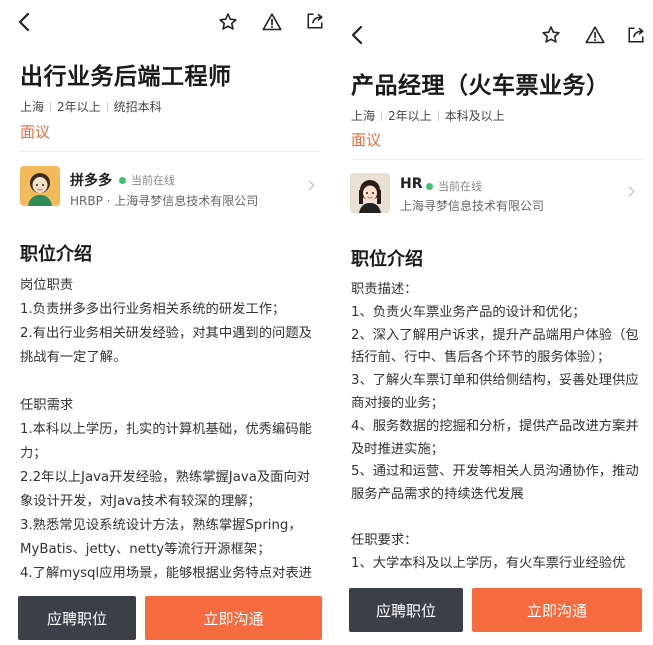 Image resolution: width=653 pixels, height=645 pixels. What do you see at coordinates (384, 540) in the screenshot?
I see `description-line: 任职要求：` at bounding box center [384, 540].